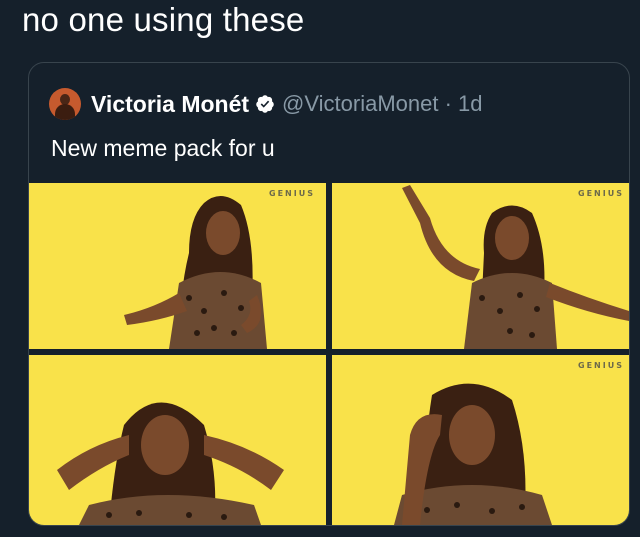 The image size is (640, 537). Describe the element at coordinates (163, 19) in the screenshot. I see `meme-caption: no one using these` at that location.